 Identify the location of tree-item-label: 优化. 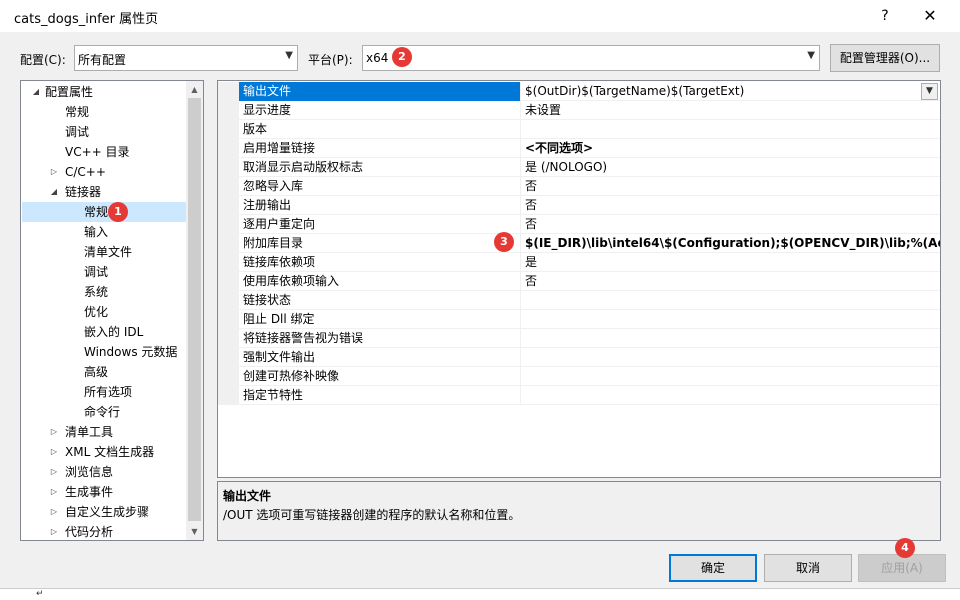
(96, 312).